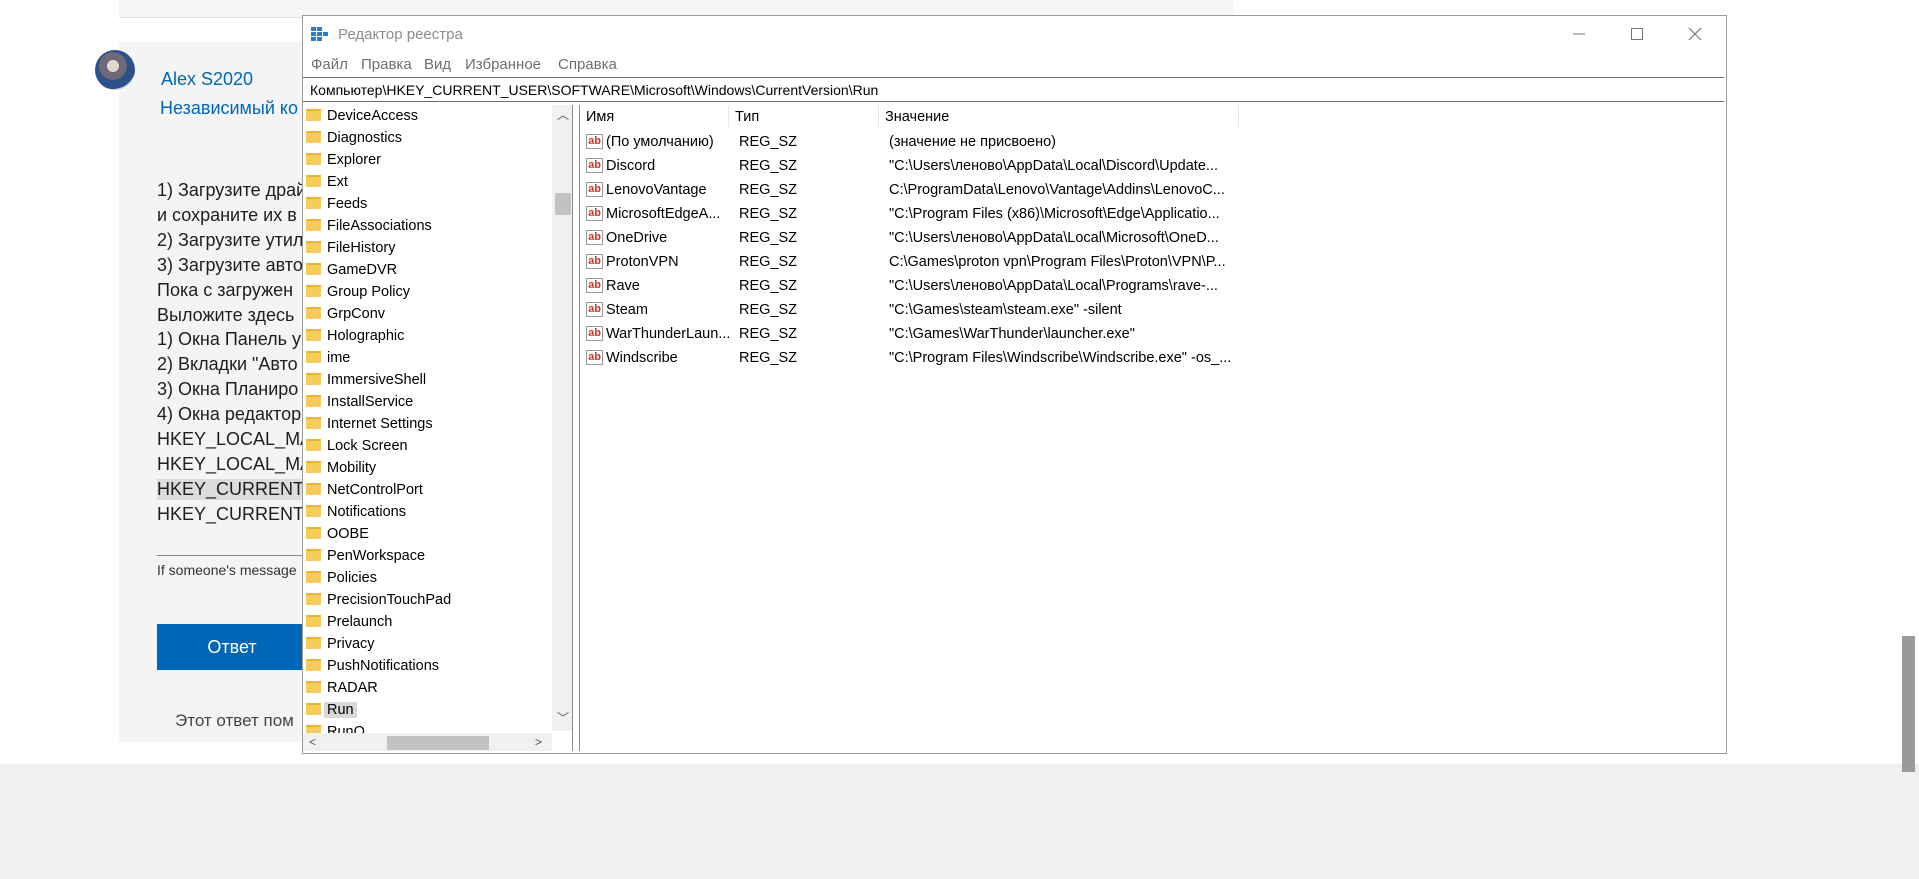  What do you see at coordinates (427, 116) in the screenshot?
I see `tree-item: DeviceAccess` at bounding box center [427, 116].